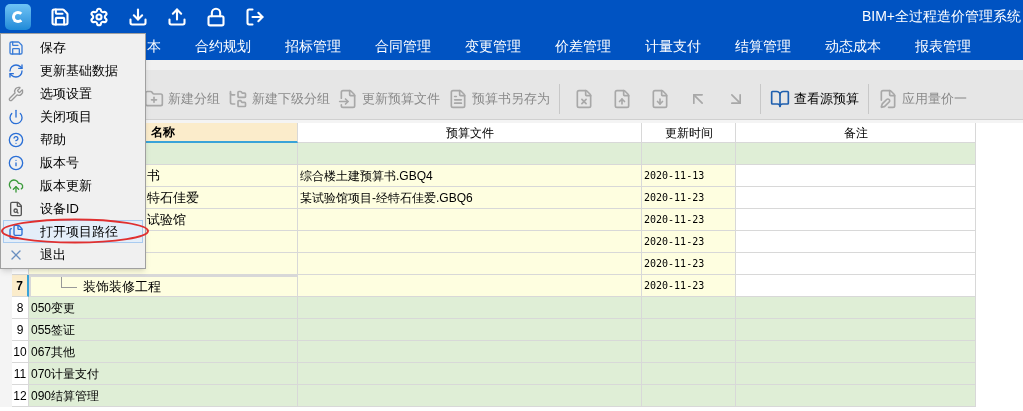 This screenshot has width=1023, height=411. Describe the element at coordinates (20, 286) in the screenshot. I see `row-number: 7` at that location.